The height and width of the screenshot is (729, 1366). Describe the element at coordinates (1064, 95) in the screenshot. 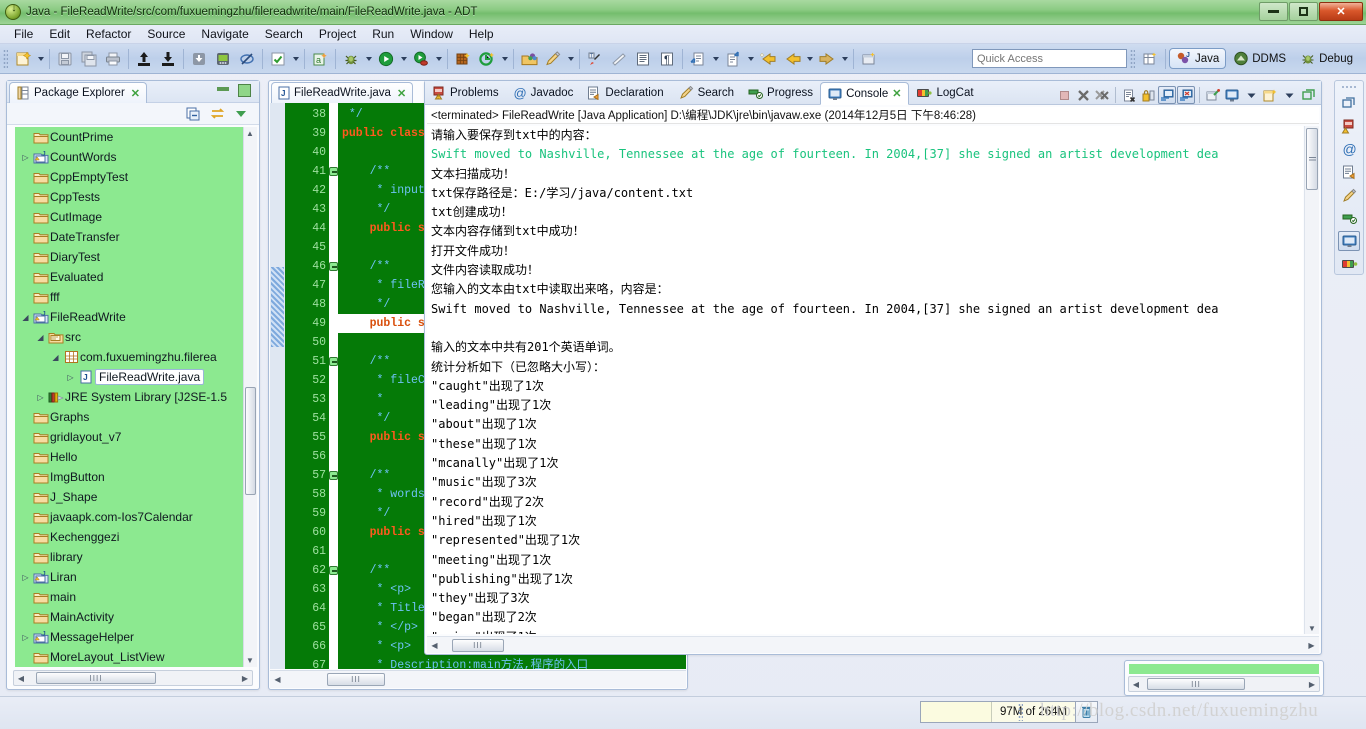

I see `terminate-icon` at that location.